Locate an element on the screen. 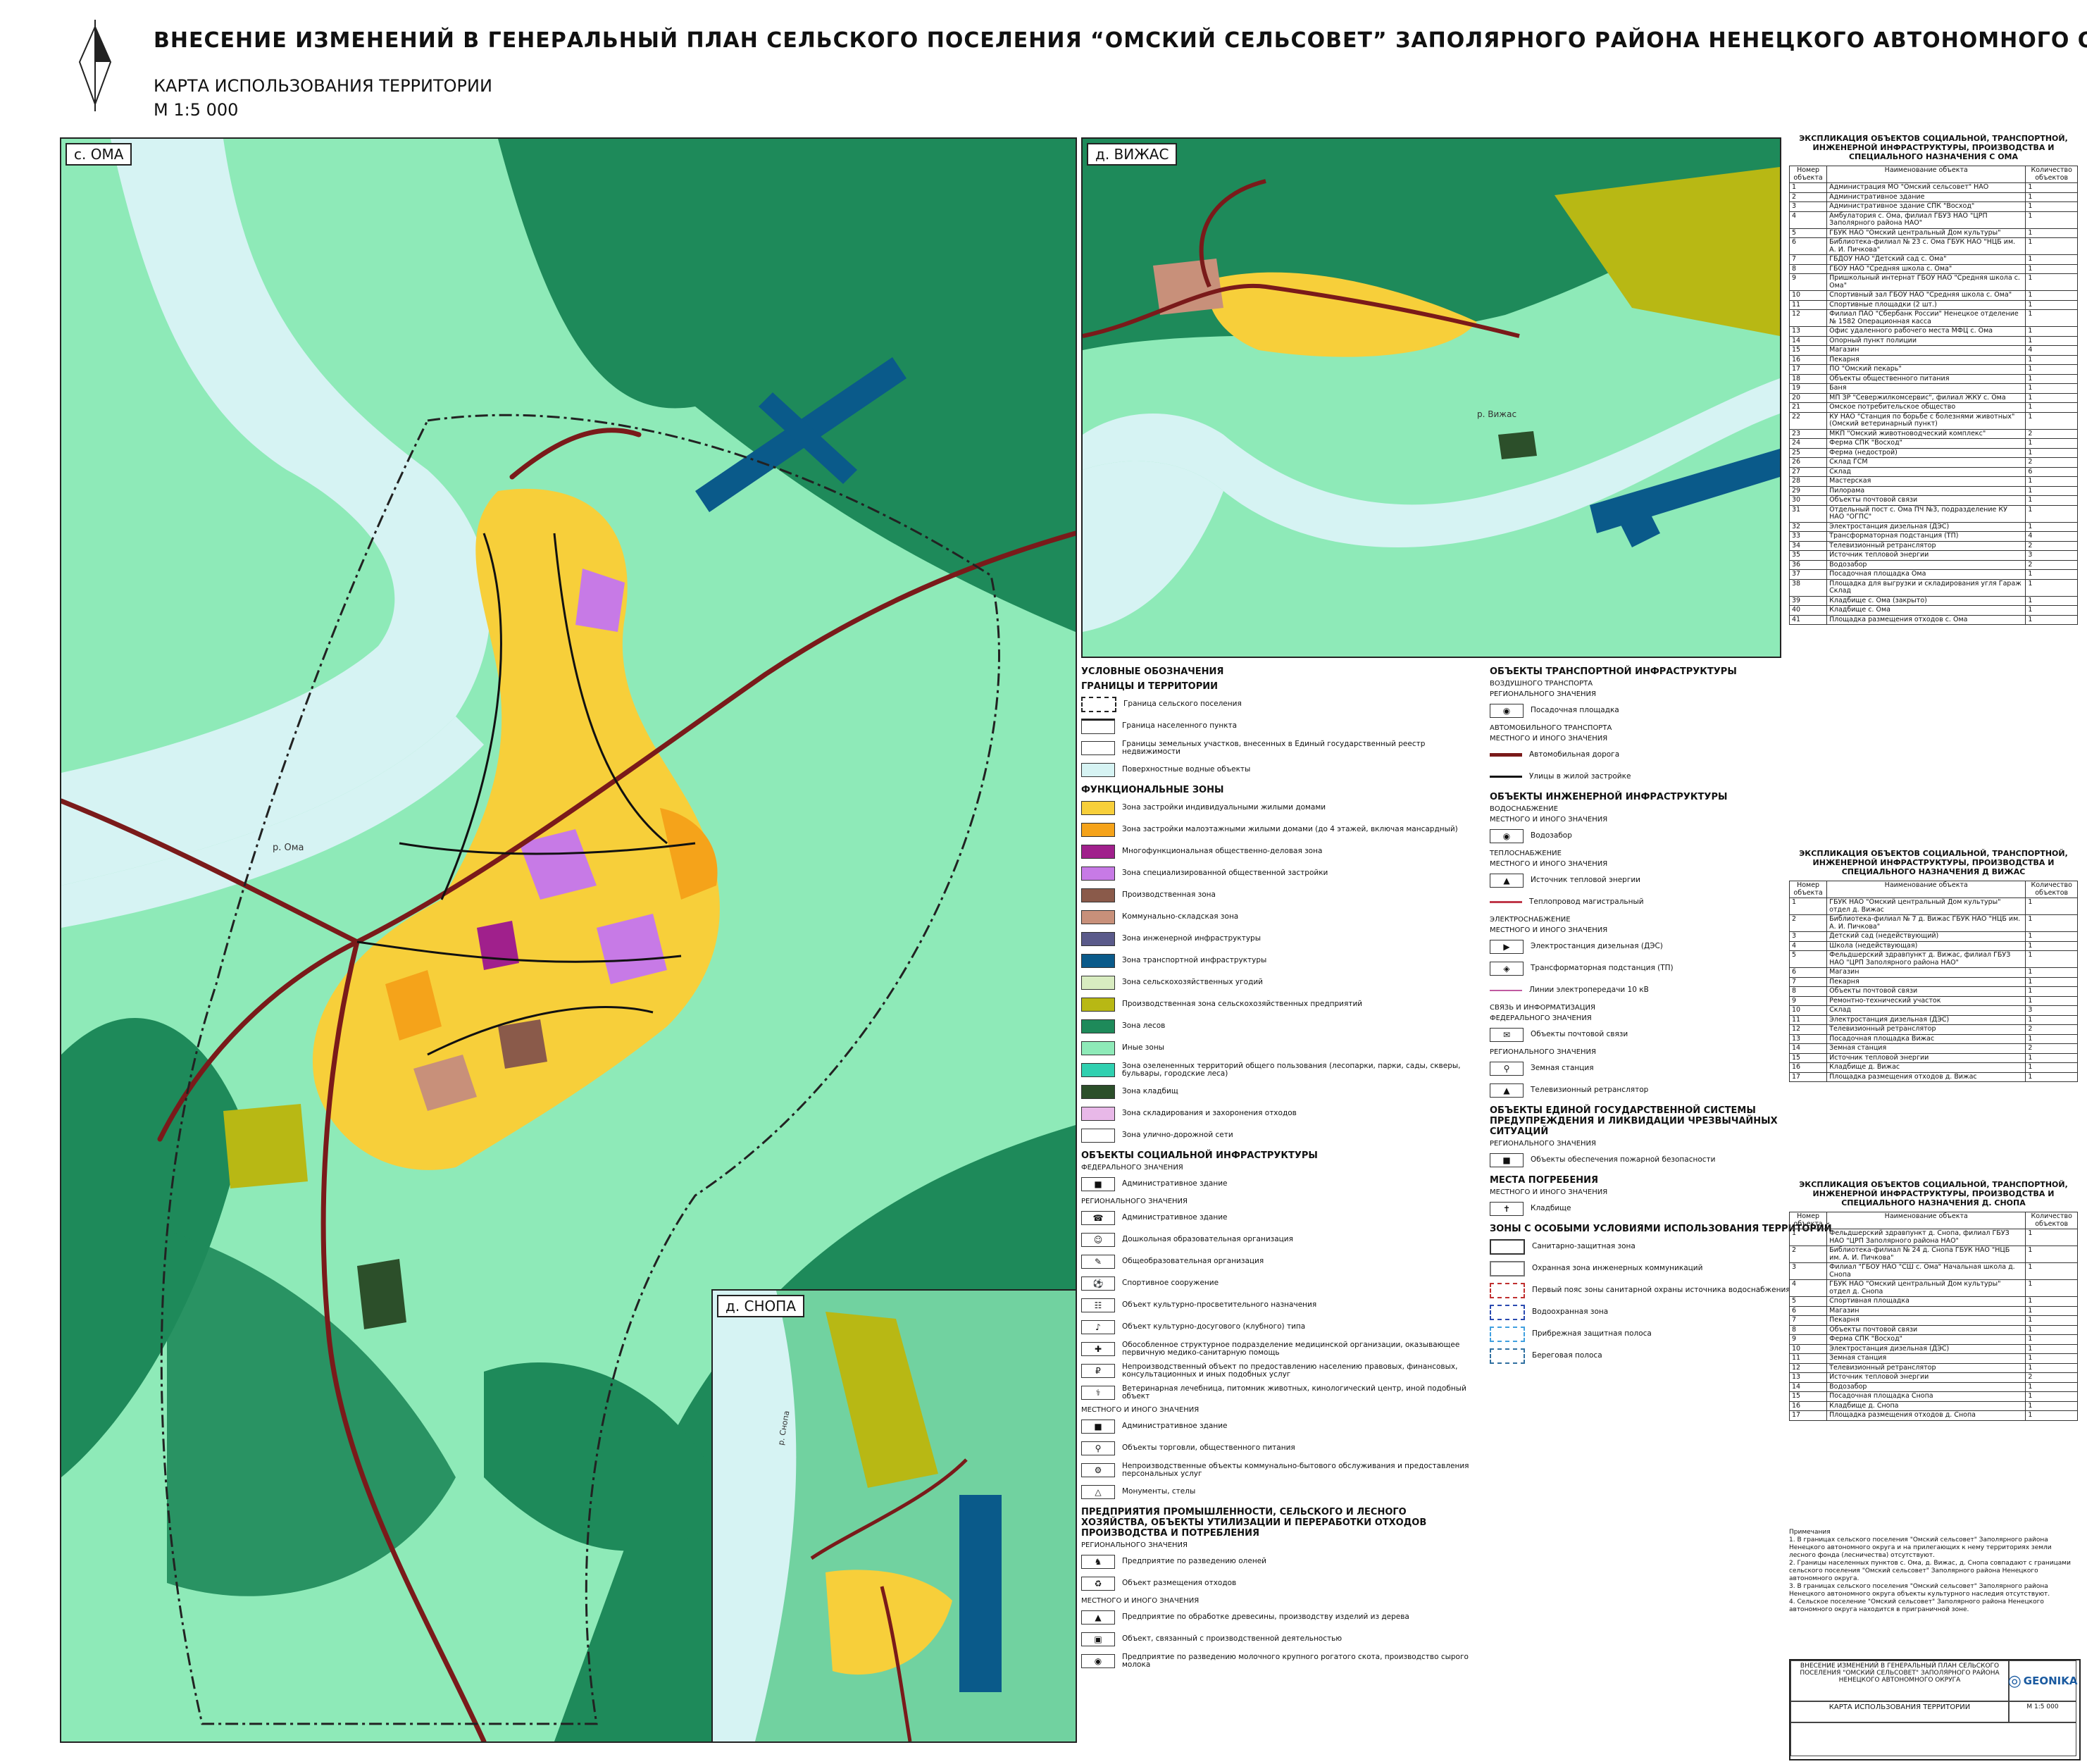  table-row: 10 Электростанция дизельная (ДЭС) 1 is located at coordinates (1933, 1348).